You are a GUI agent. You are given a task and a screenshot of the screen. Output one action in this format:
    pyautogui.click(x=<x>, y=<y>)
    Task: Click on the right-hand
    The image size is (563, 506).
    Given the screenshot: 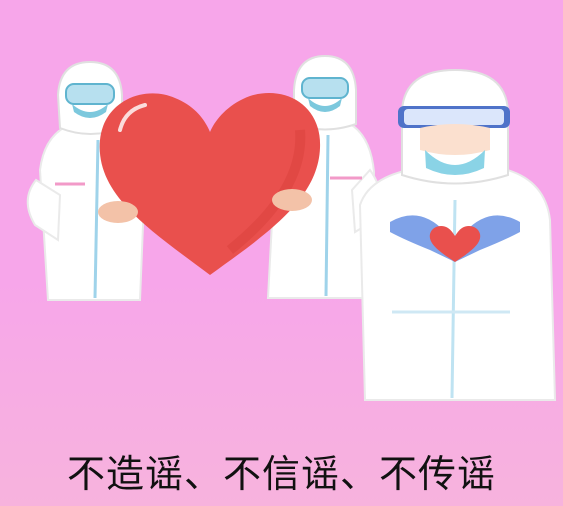 What is the action you would take?
    pyautogui.click(x=292, y=200)
    